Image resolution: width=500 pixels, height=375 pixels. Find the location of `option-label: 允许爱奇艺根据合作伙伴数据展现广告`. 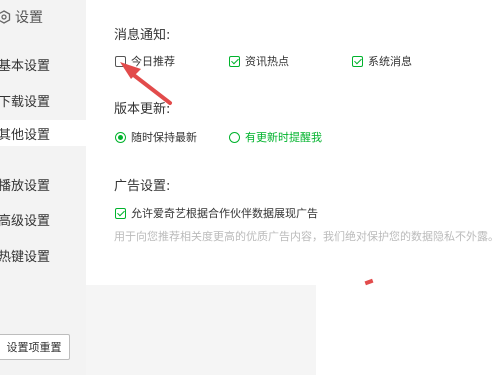

option-label: 允许爱奇艺根据合作伙伴数据展现广告 is located at coordinates (224, 213).